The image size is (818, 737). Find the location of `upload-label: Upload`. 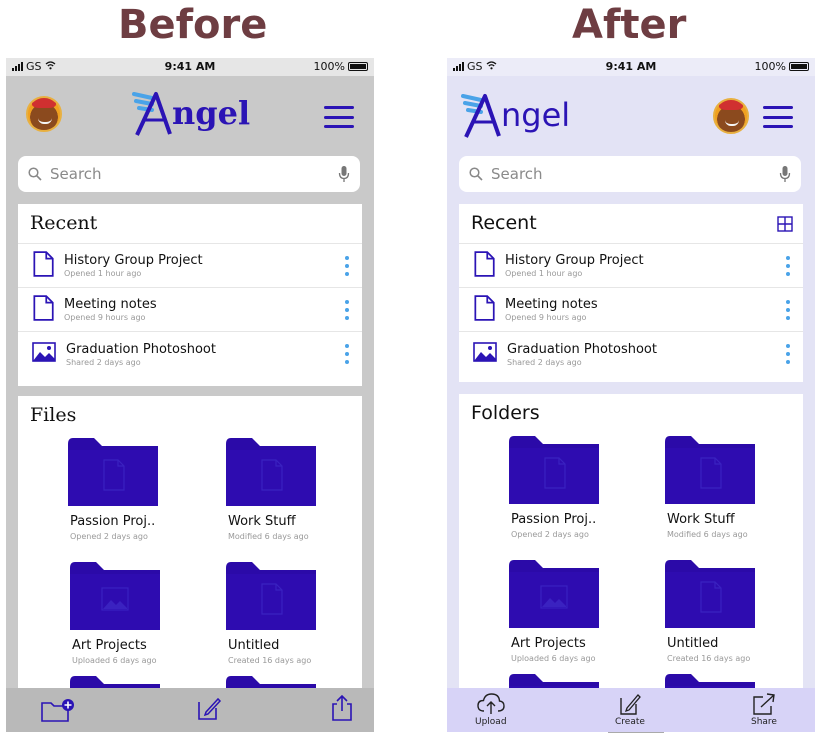

upload-label: Upload is located at coordinates (491, 722).